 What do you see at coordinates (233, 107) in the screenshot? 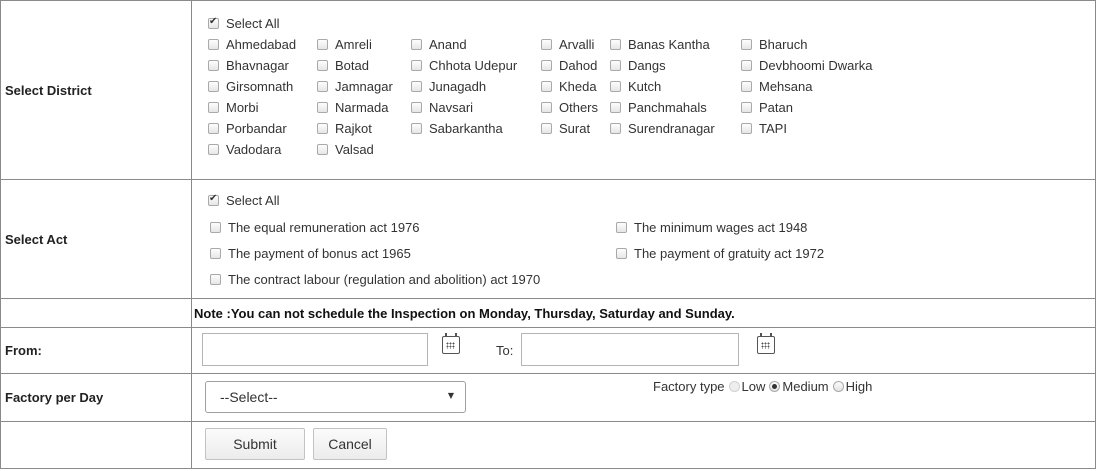
I see `district-option: Morbi` at bounding box center [233, 107].